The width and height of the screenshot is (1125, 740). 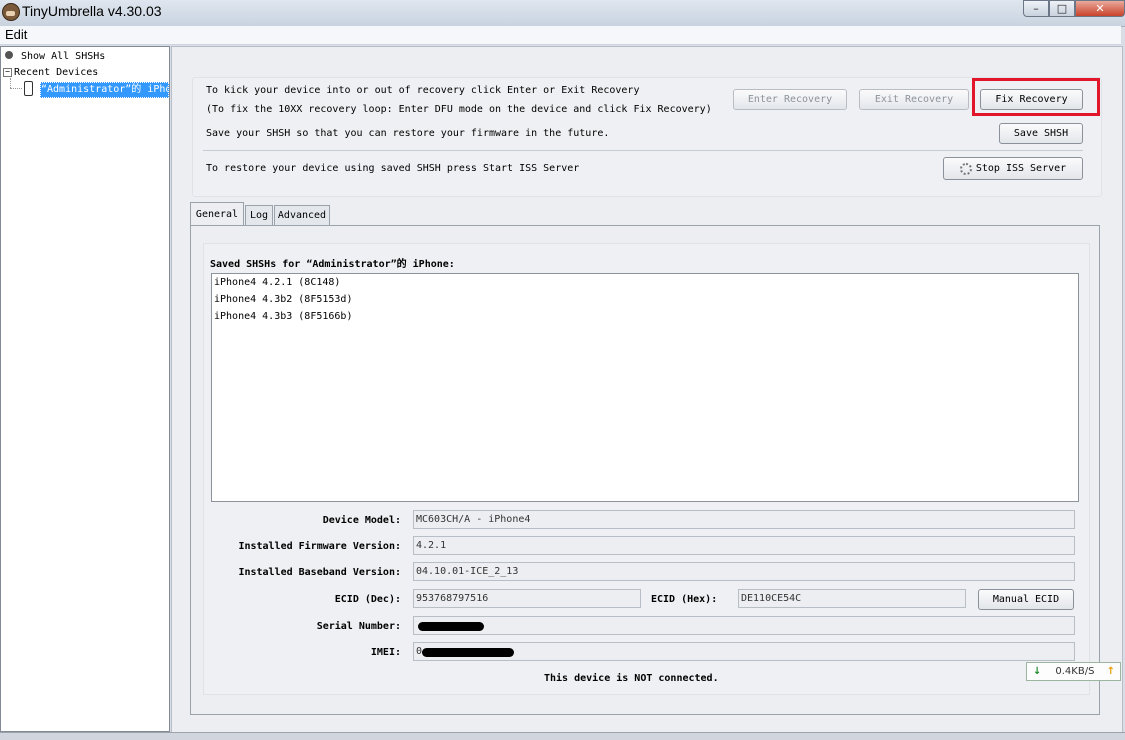 I want to click on network-speed: 0.4KB/S, so click(x=1075, y=671).